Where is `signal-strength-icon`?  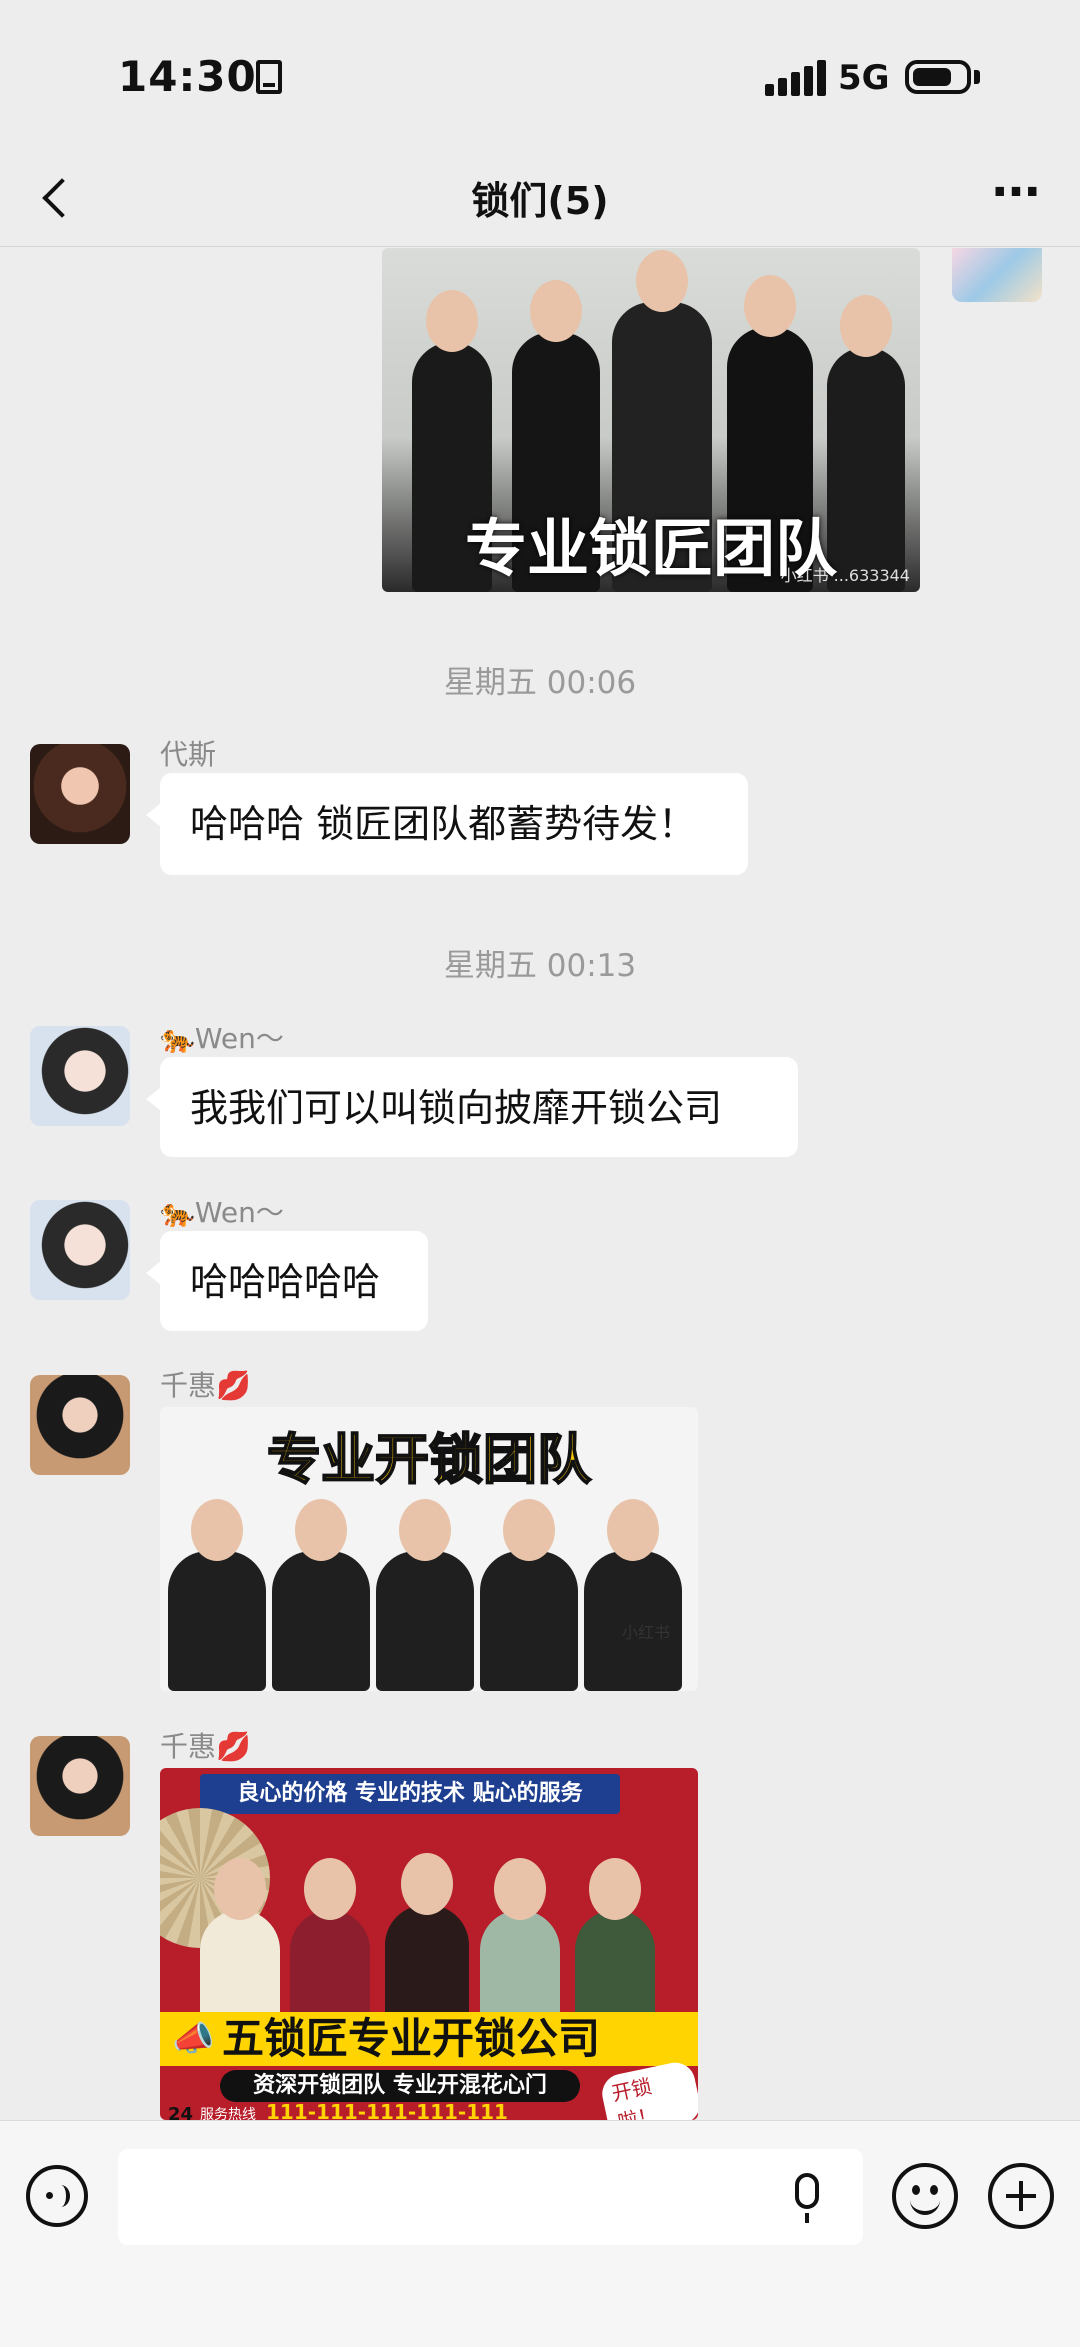
signal-strength-icon is located at coordinates (795, 78).